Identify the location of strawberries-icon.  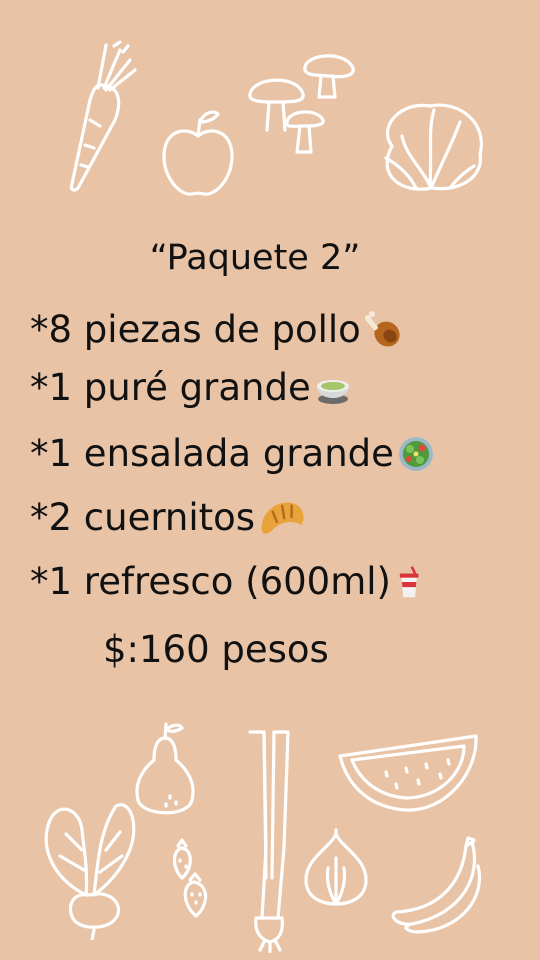
(190, 878).